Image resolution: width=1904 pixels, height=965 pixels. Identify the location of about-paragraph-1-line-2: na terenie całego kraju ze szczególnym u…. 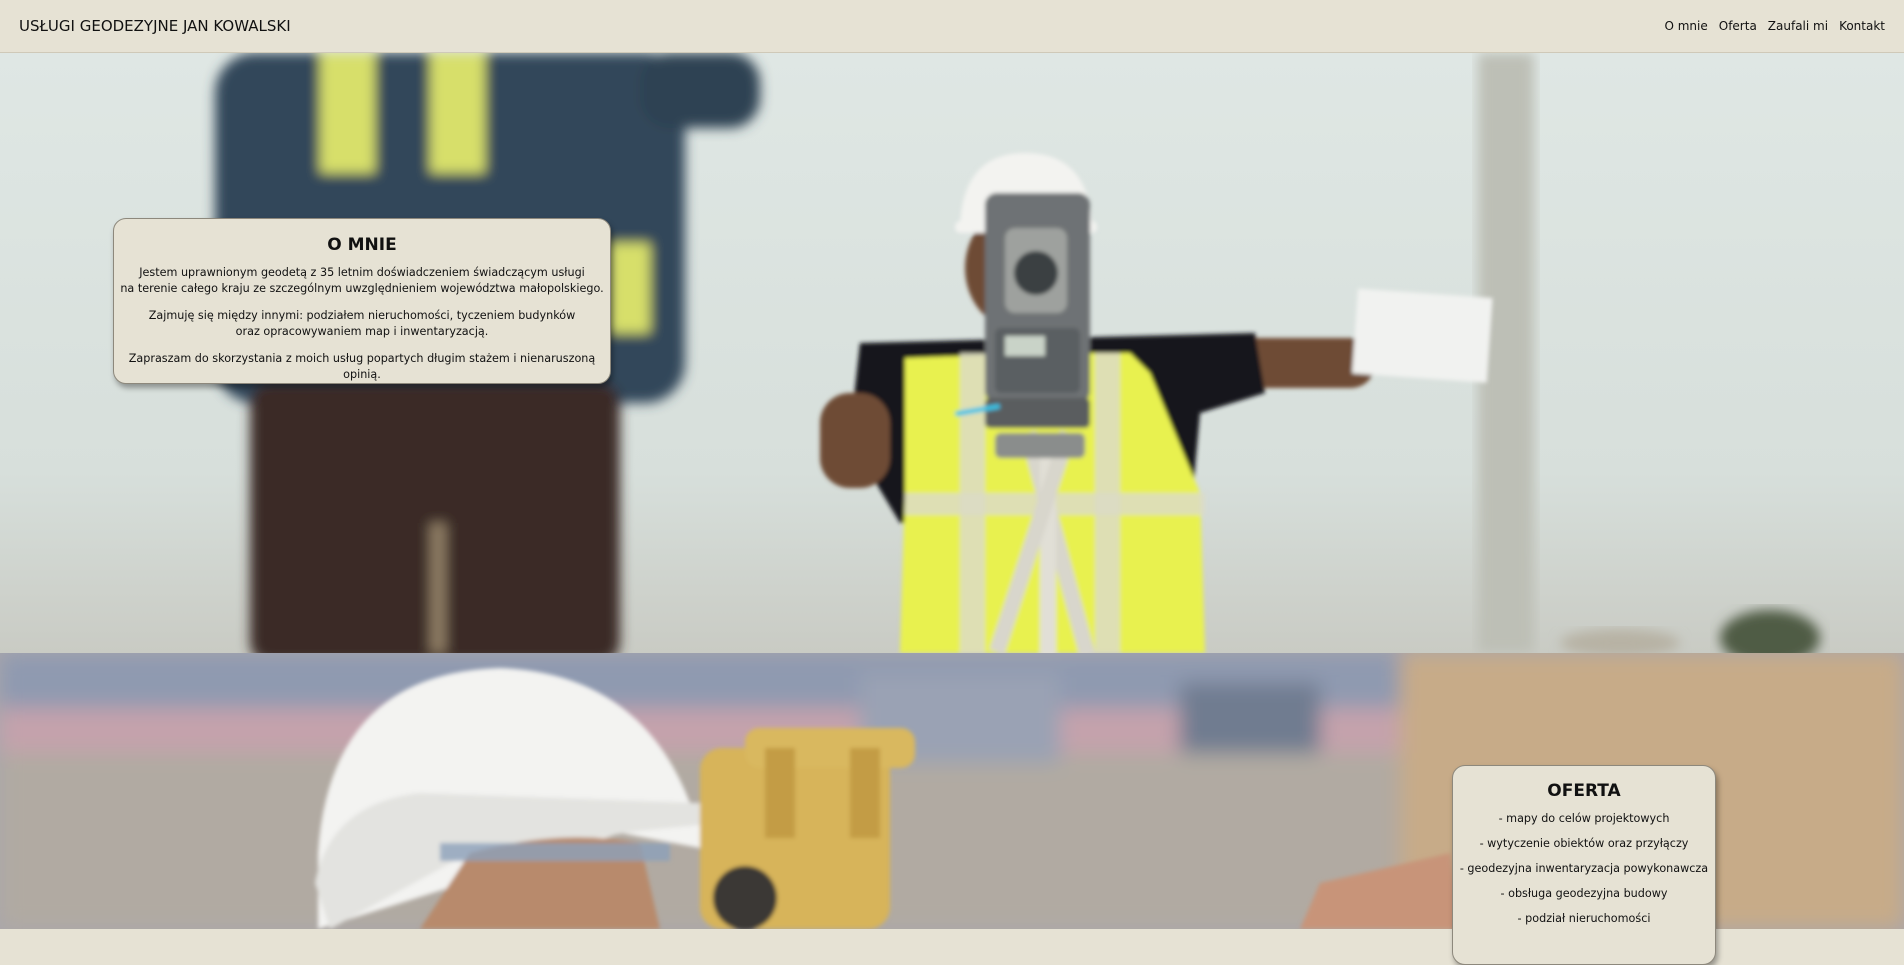
(362, 288).